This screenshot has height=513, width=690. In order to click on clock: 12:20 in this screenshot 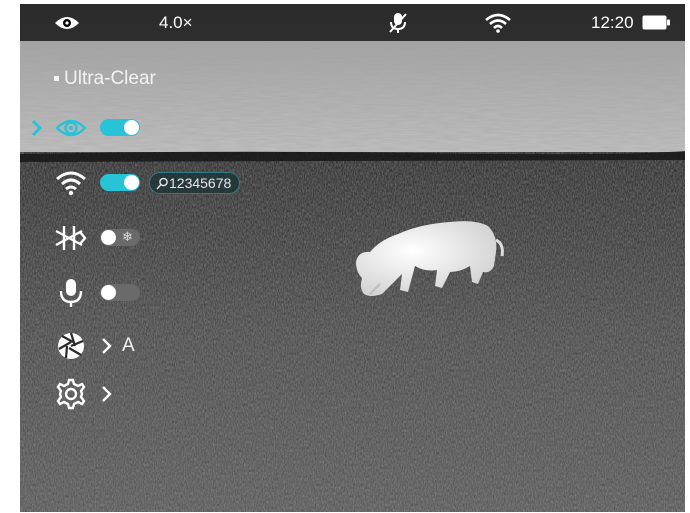, I will do `click(612, 22)`.